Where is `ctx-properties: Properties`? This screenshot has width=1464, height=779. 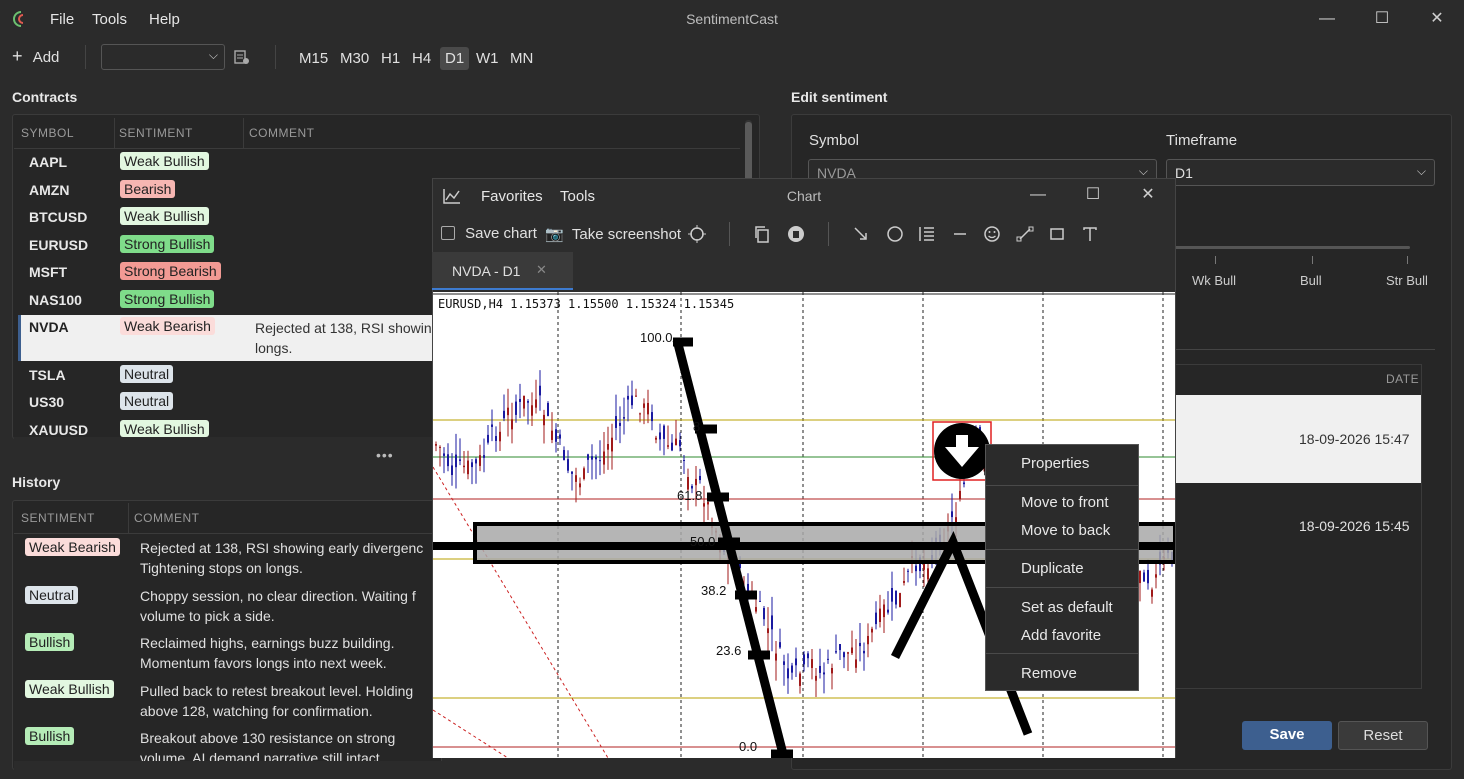
ctx-properties: Properties is located at coordinates (1055, 463).